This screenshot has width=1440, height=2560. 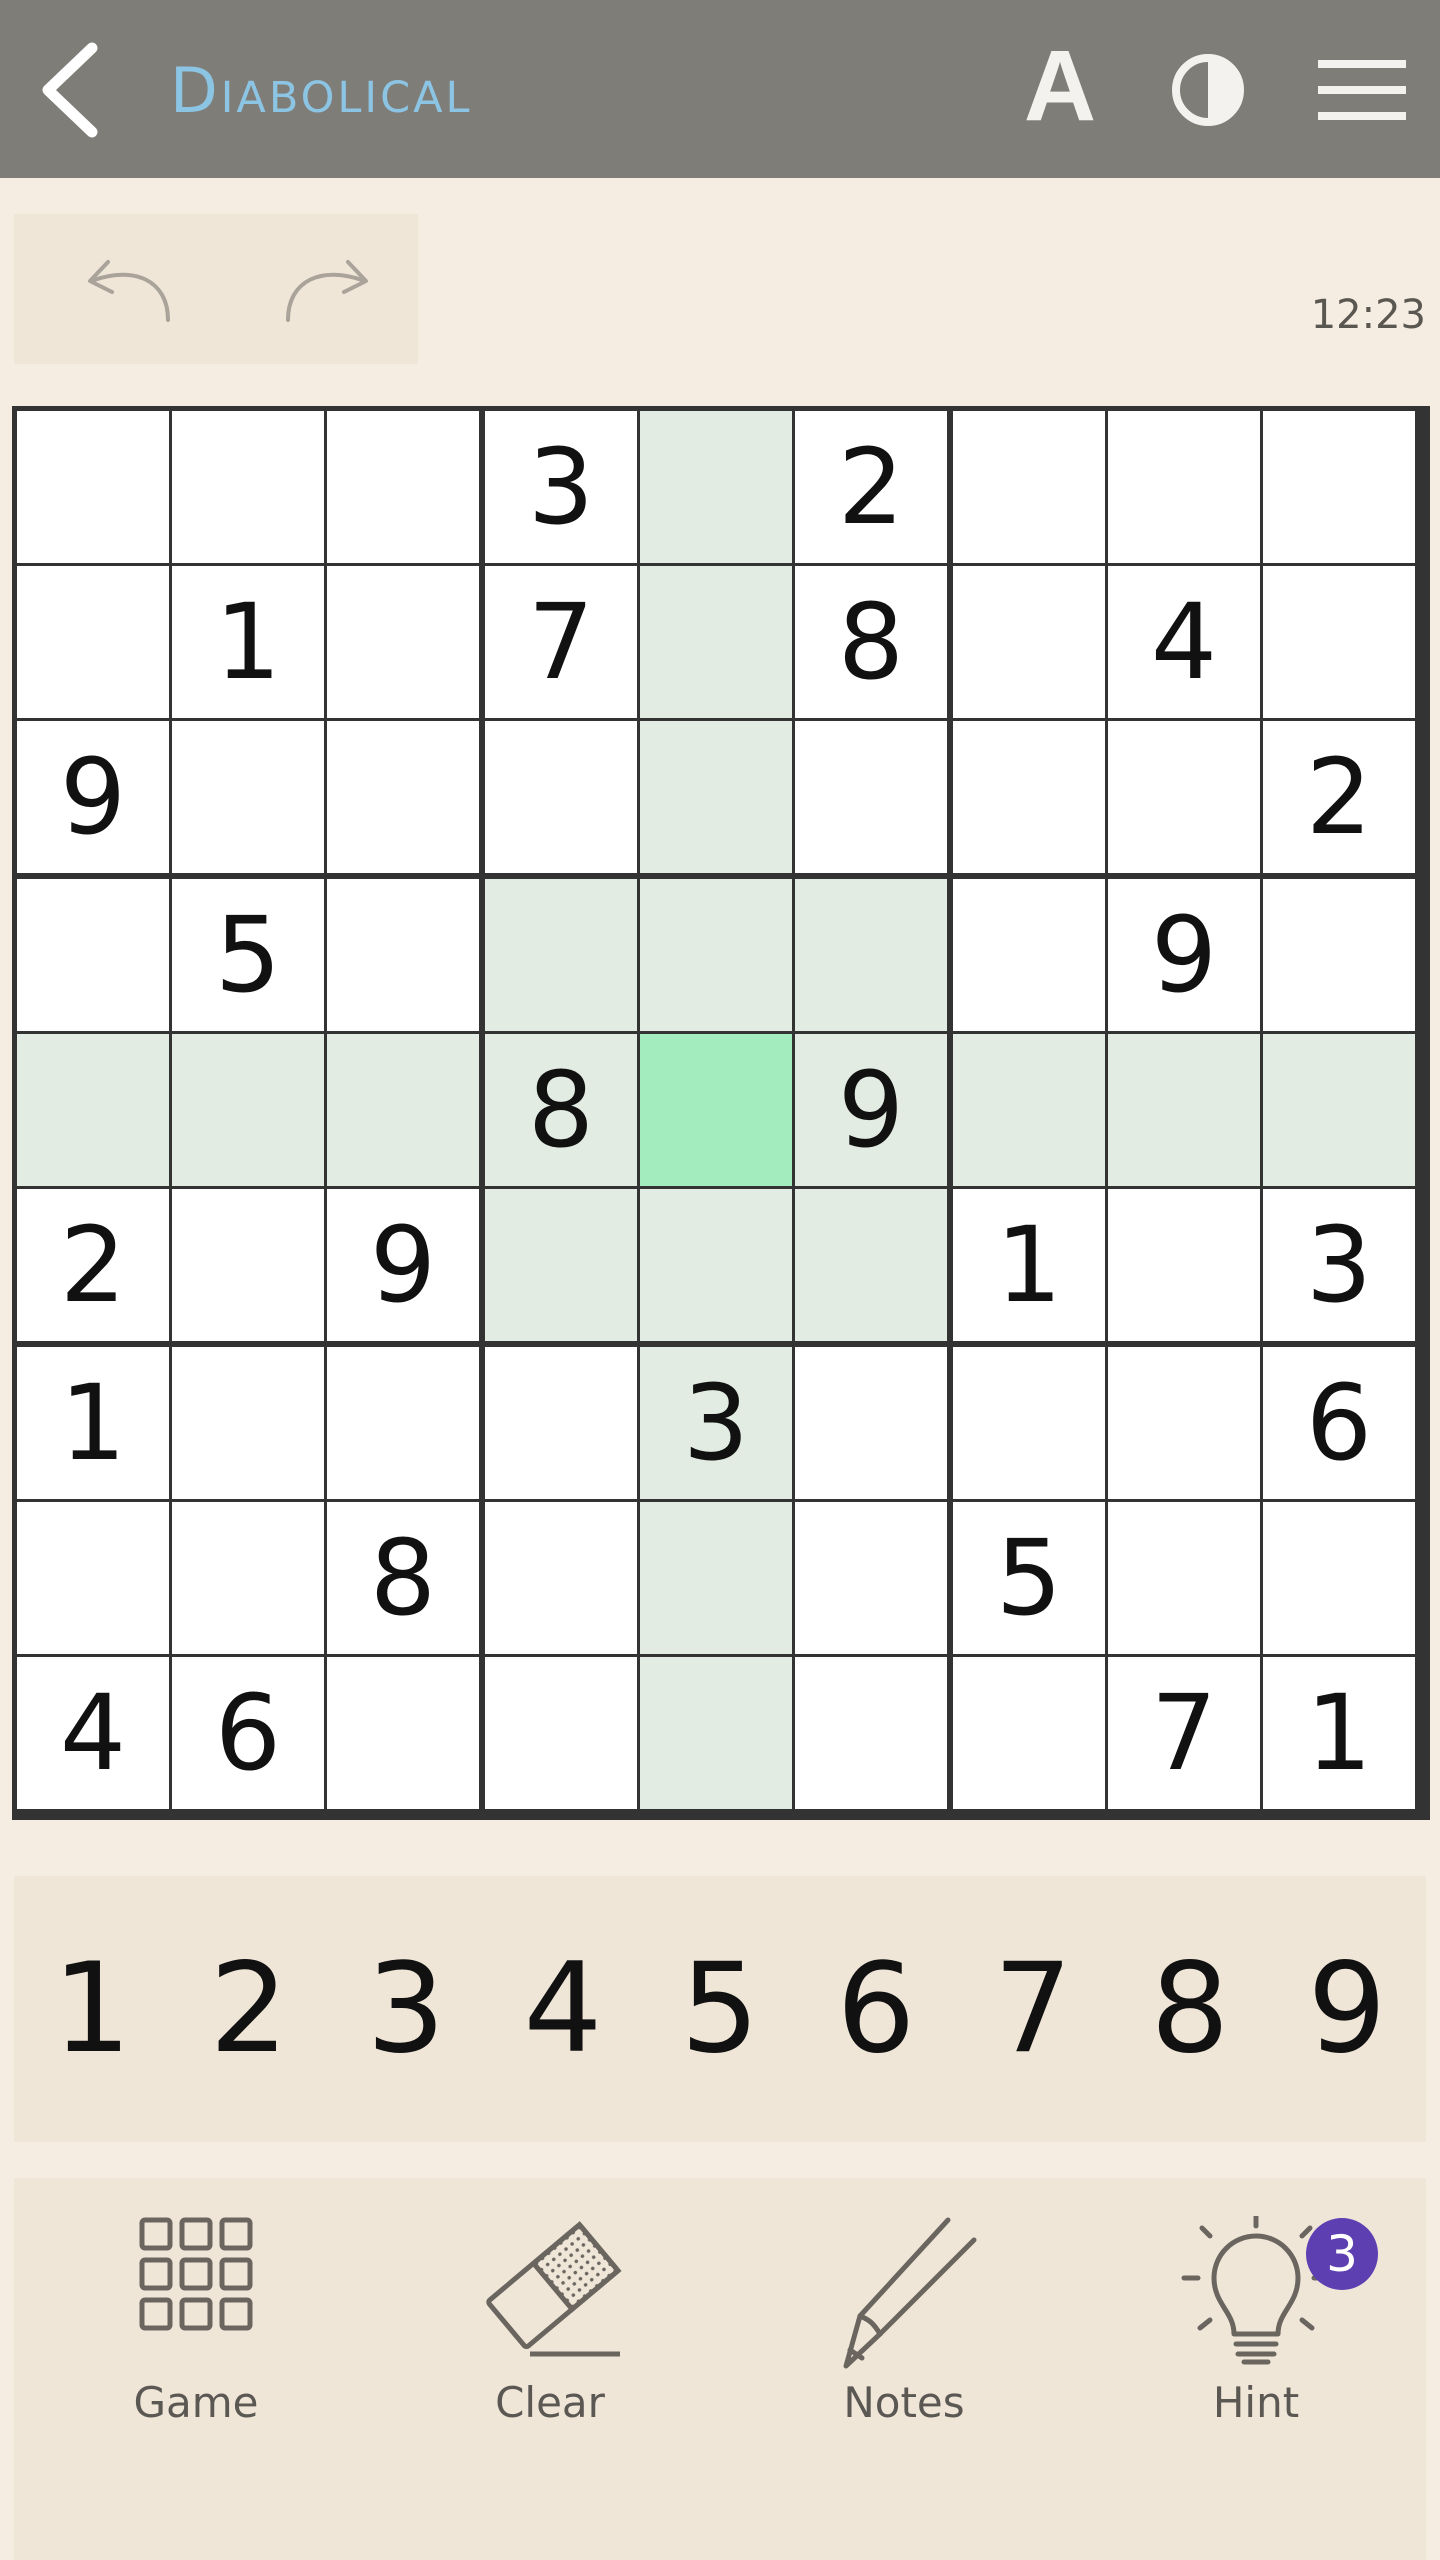 I want to click on number-key: 3, so click(x=406, y=2009).